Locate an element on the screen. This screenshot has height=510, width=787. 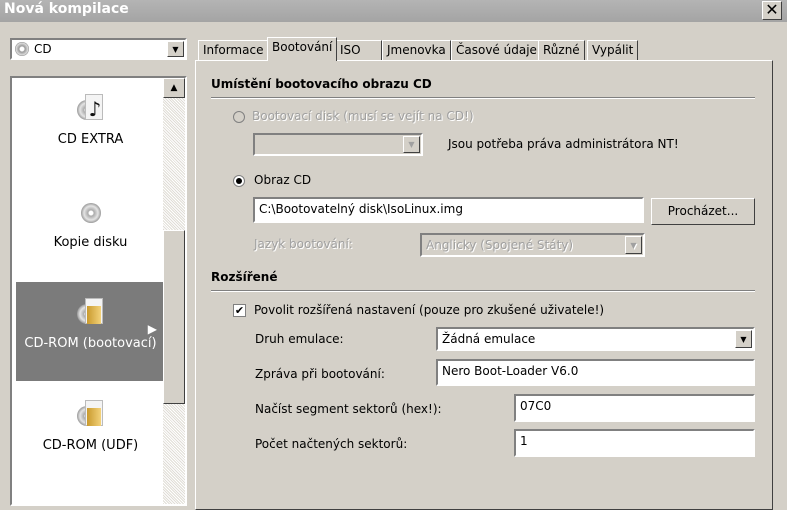
cd-rom-udf-icon is located at coordinates (90, 415).